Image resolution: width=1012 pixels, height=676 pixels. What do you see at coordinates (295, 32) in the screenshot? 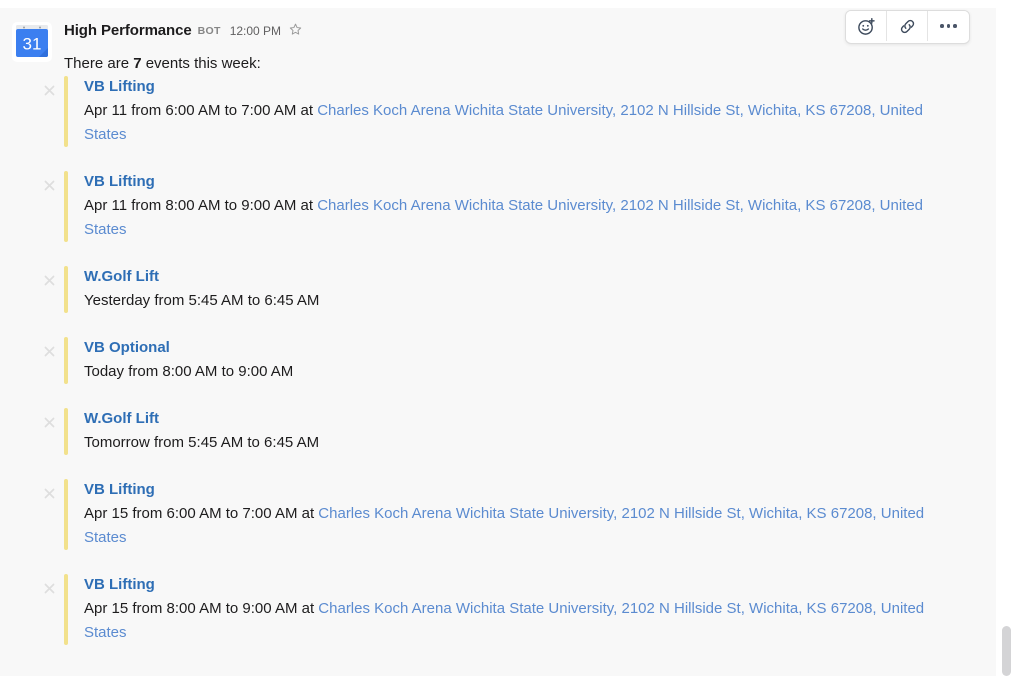
I see `star-icon` at bounding box center [295, 32].